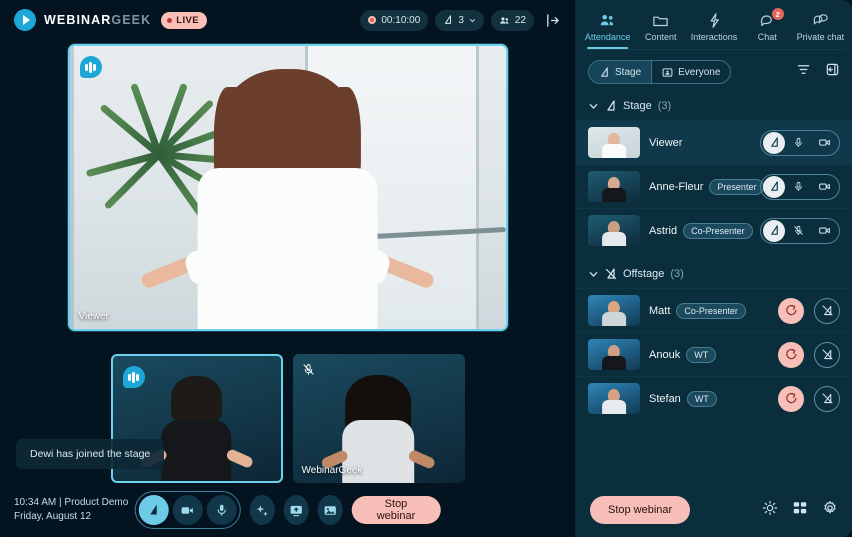 This screenshot has width=852, height=537. What do you see at coordinates (170, 20) in the screenshot?
I see `live-dot-icon` at bounding box center [170, 20].